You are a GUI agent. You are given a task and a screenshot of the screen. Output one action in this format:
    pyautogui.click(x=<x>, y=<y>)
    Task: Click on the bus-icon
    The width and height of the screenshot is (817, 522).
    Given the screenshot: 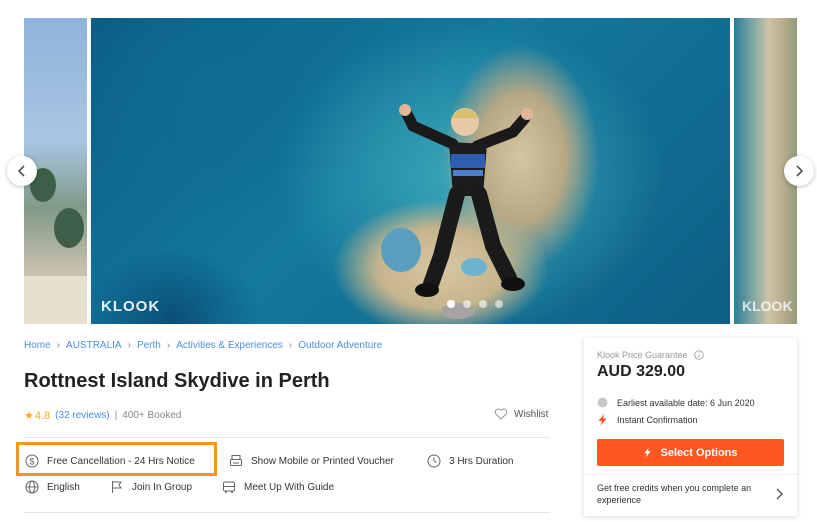 What is the action you would take?
    pyautogui.click(x=229, y=487)
    